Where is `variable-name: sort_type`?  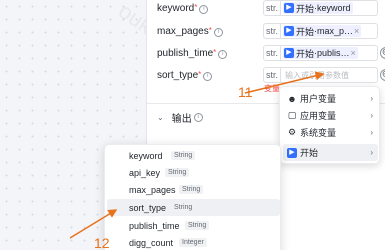 variable-name: sort_type is located at coordinates (148, 207).